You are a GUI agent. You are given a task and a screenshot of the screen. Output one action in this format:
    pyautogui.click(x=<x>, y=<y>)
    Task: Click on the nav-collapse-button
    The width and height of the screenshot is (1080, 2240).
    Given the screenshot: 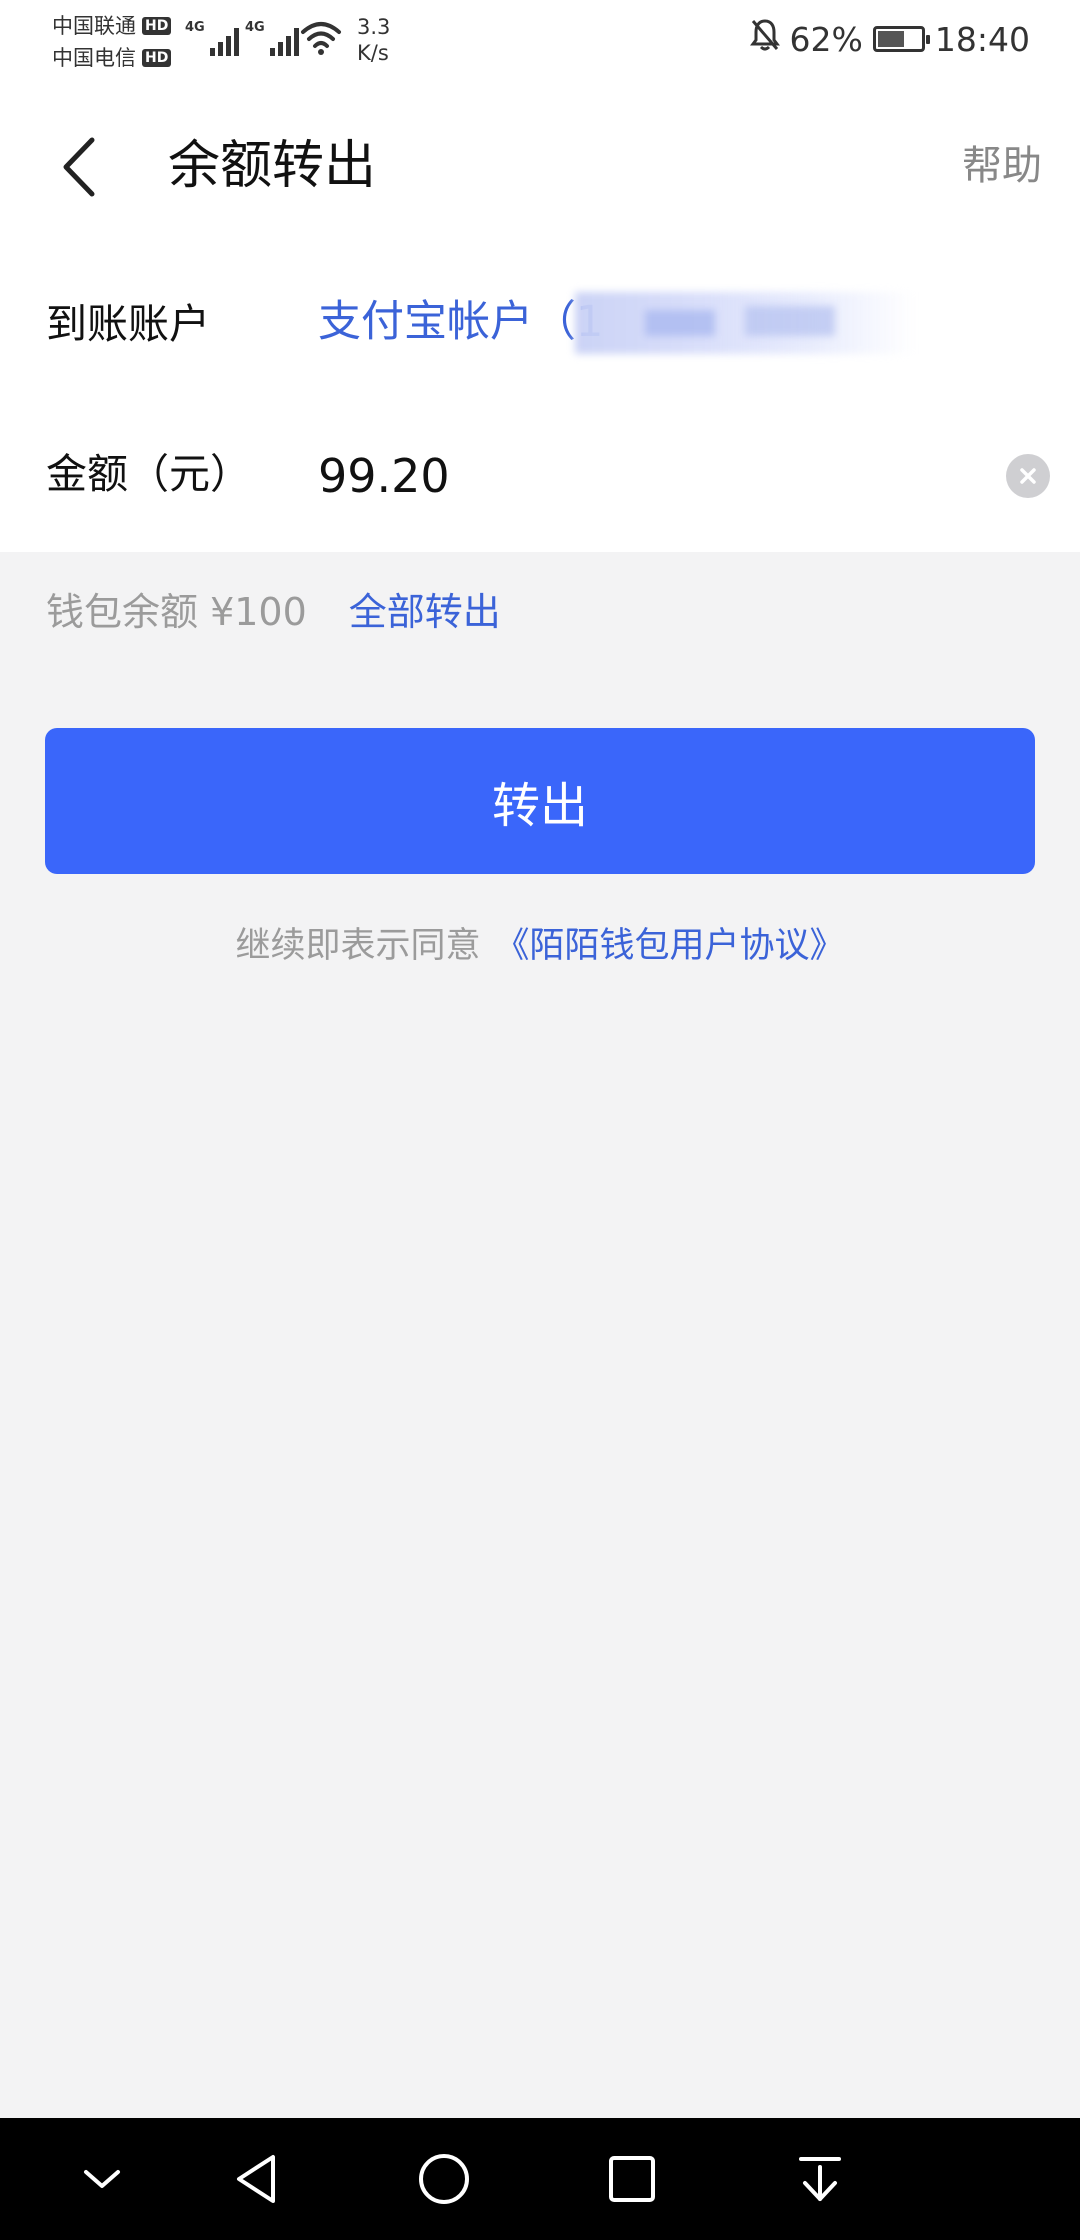 What is the action you would take?
    pyautogui.click(x=102, y=2179)
    